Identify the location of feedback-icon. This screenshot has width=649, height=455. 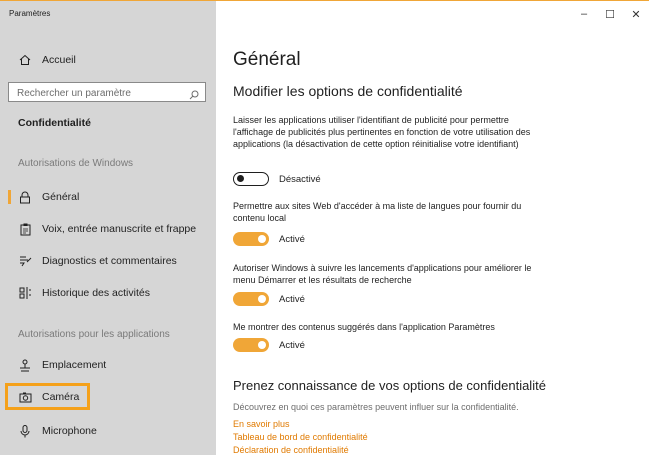
(25, 261).